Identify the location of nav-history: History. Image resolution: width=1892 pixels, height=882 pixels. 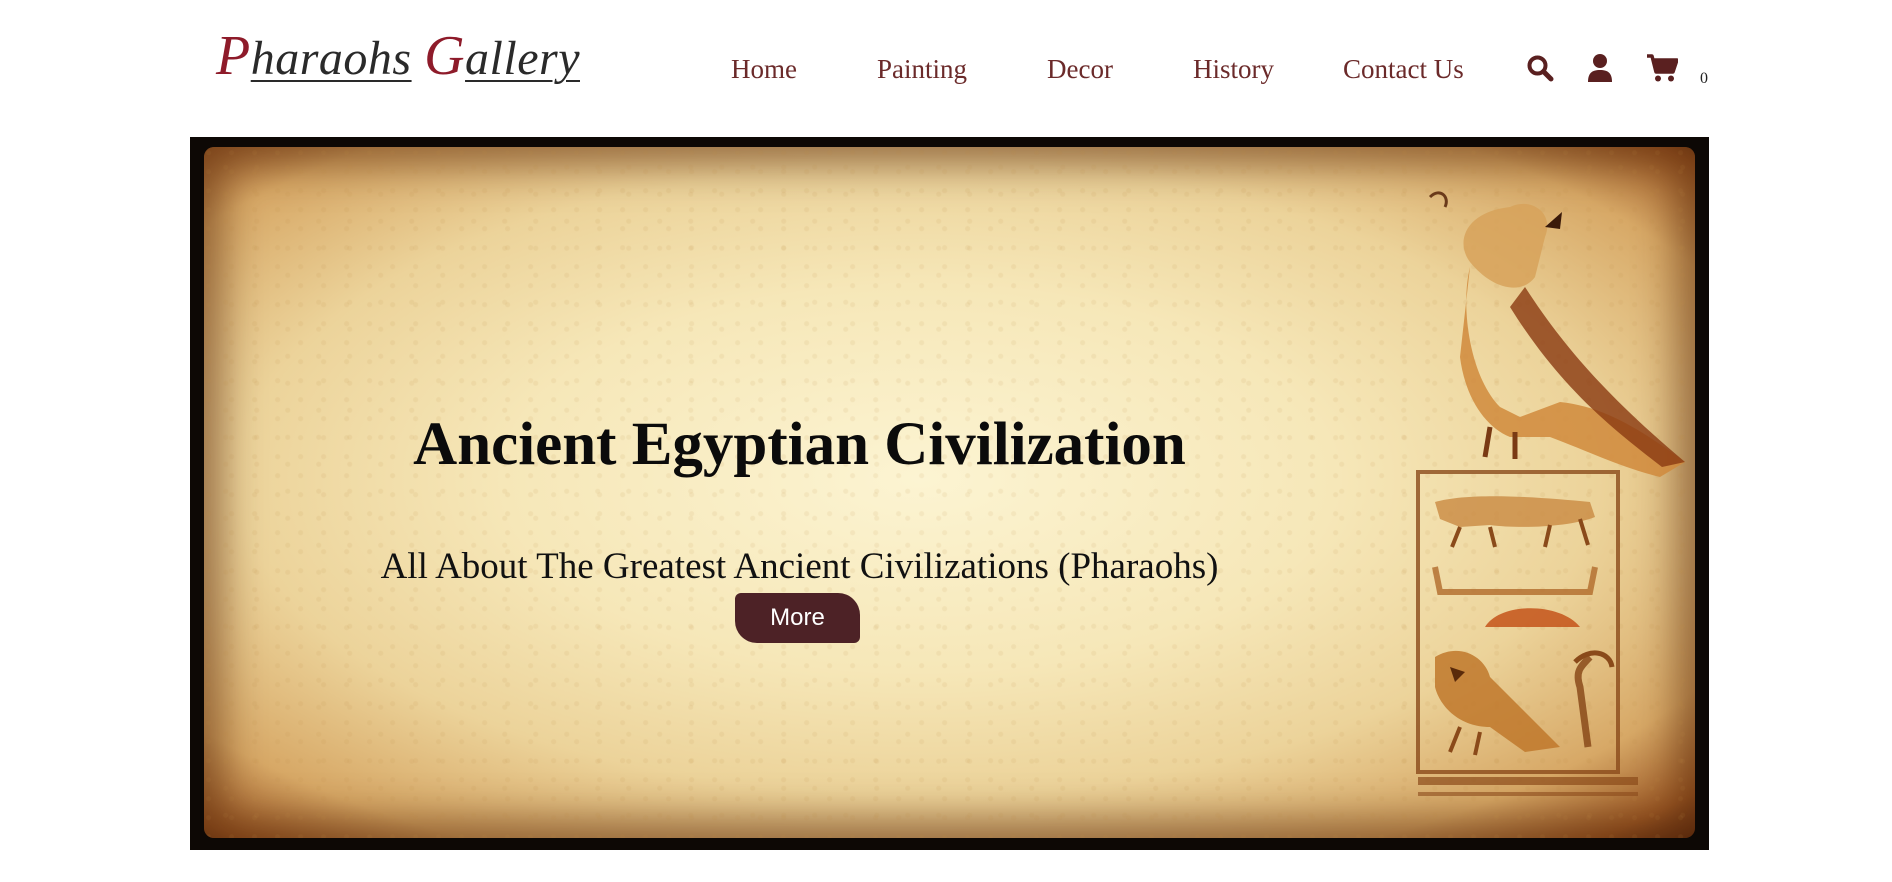
(1233, 69).